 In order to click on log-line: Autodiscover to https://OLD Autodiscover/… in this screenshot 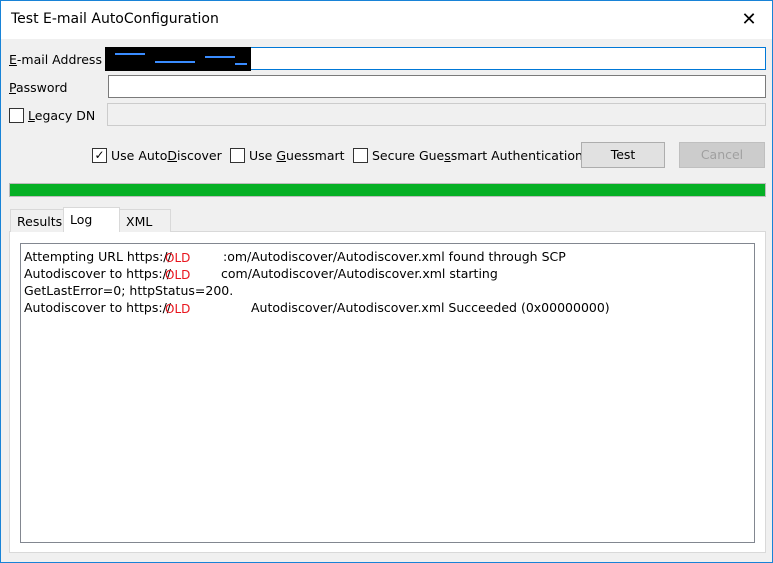, I will do `click(317, 308)`.